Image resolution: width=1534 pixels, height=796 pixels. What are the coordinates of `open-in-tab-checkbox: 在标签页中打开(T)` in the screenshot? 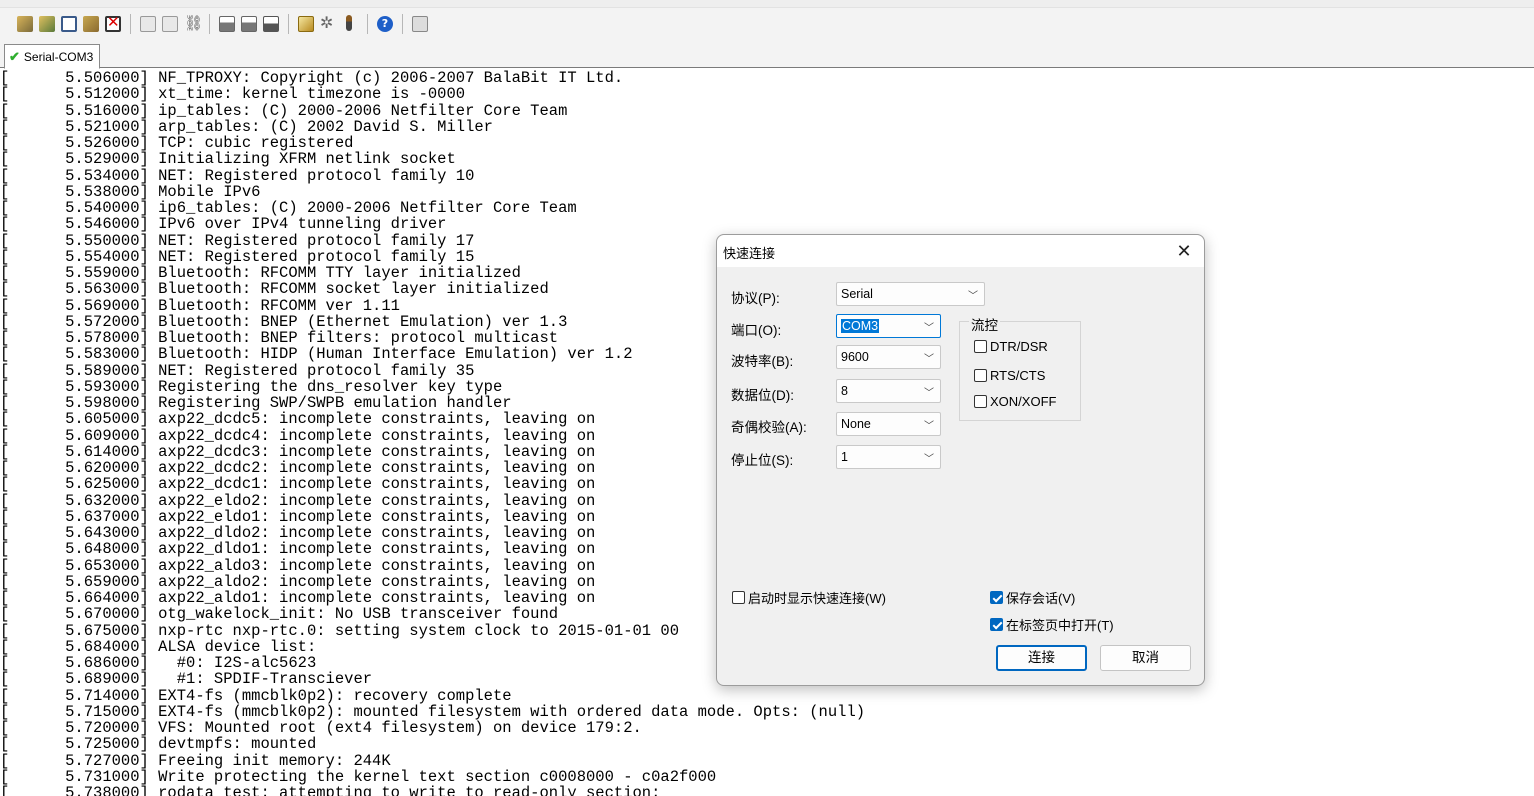 It's located at (1052, 624).